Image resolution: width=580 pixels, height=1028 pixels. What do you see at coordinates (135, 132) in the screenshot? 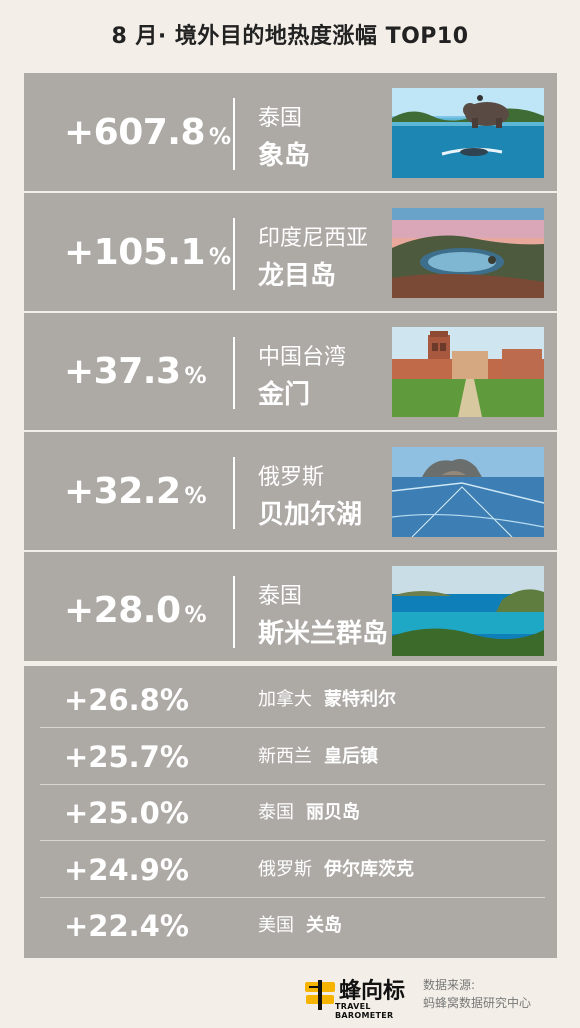
I see `growth-value: +607.8` at bounding box center [135, 132].